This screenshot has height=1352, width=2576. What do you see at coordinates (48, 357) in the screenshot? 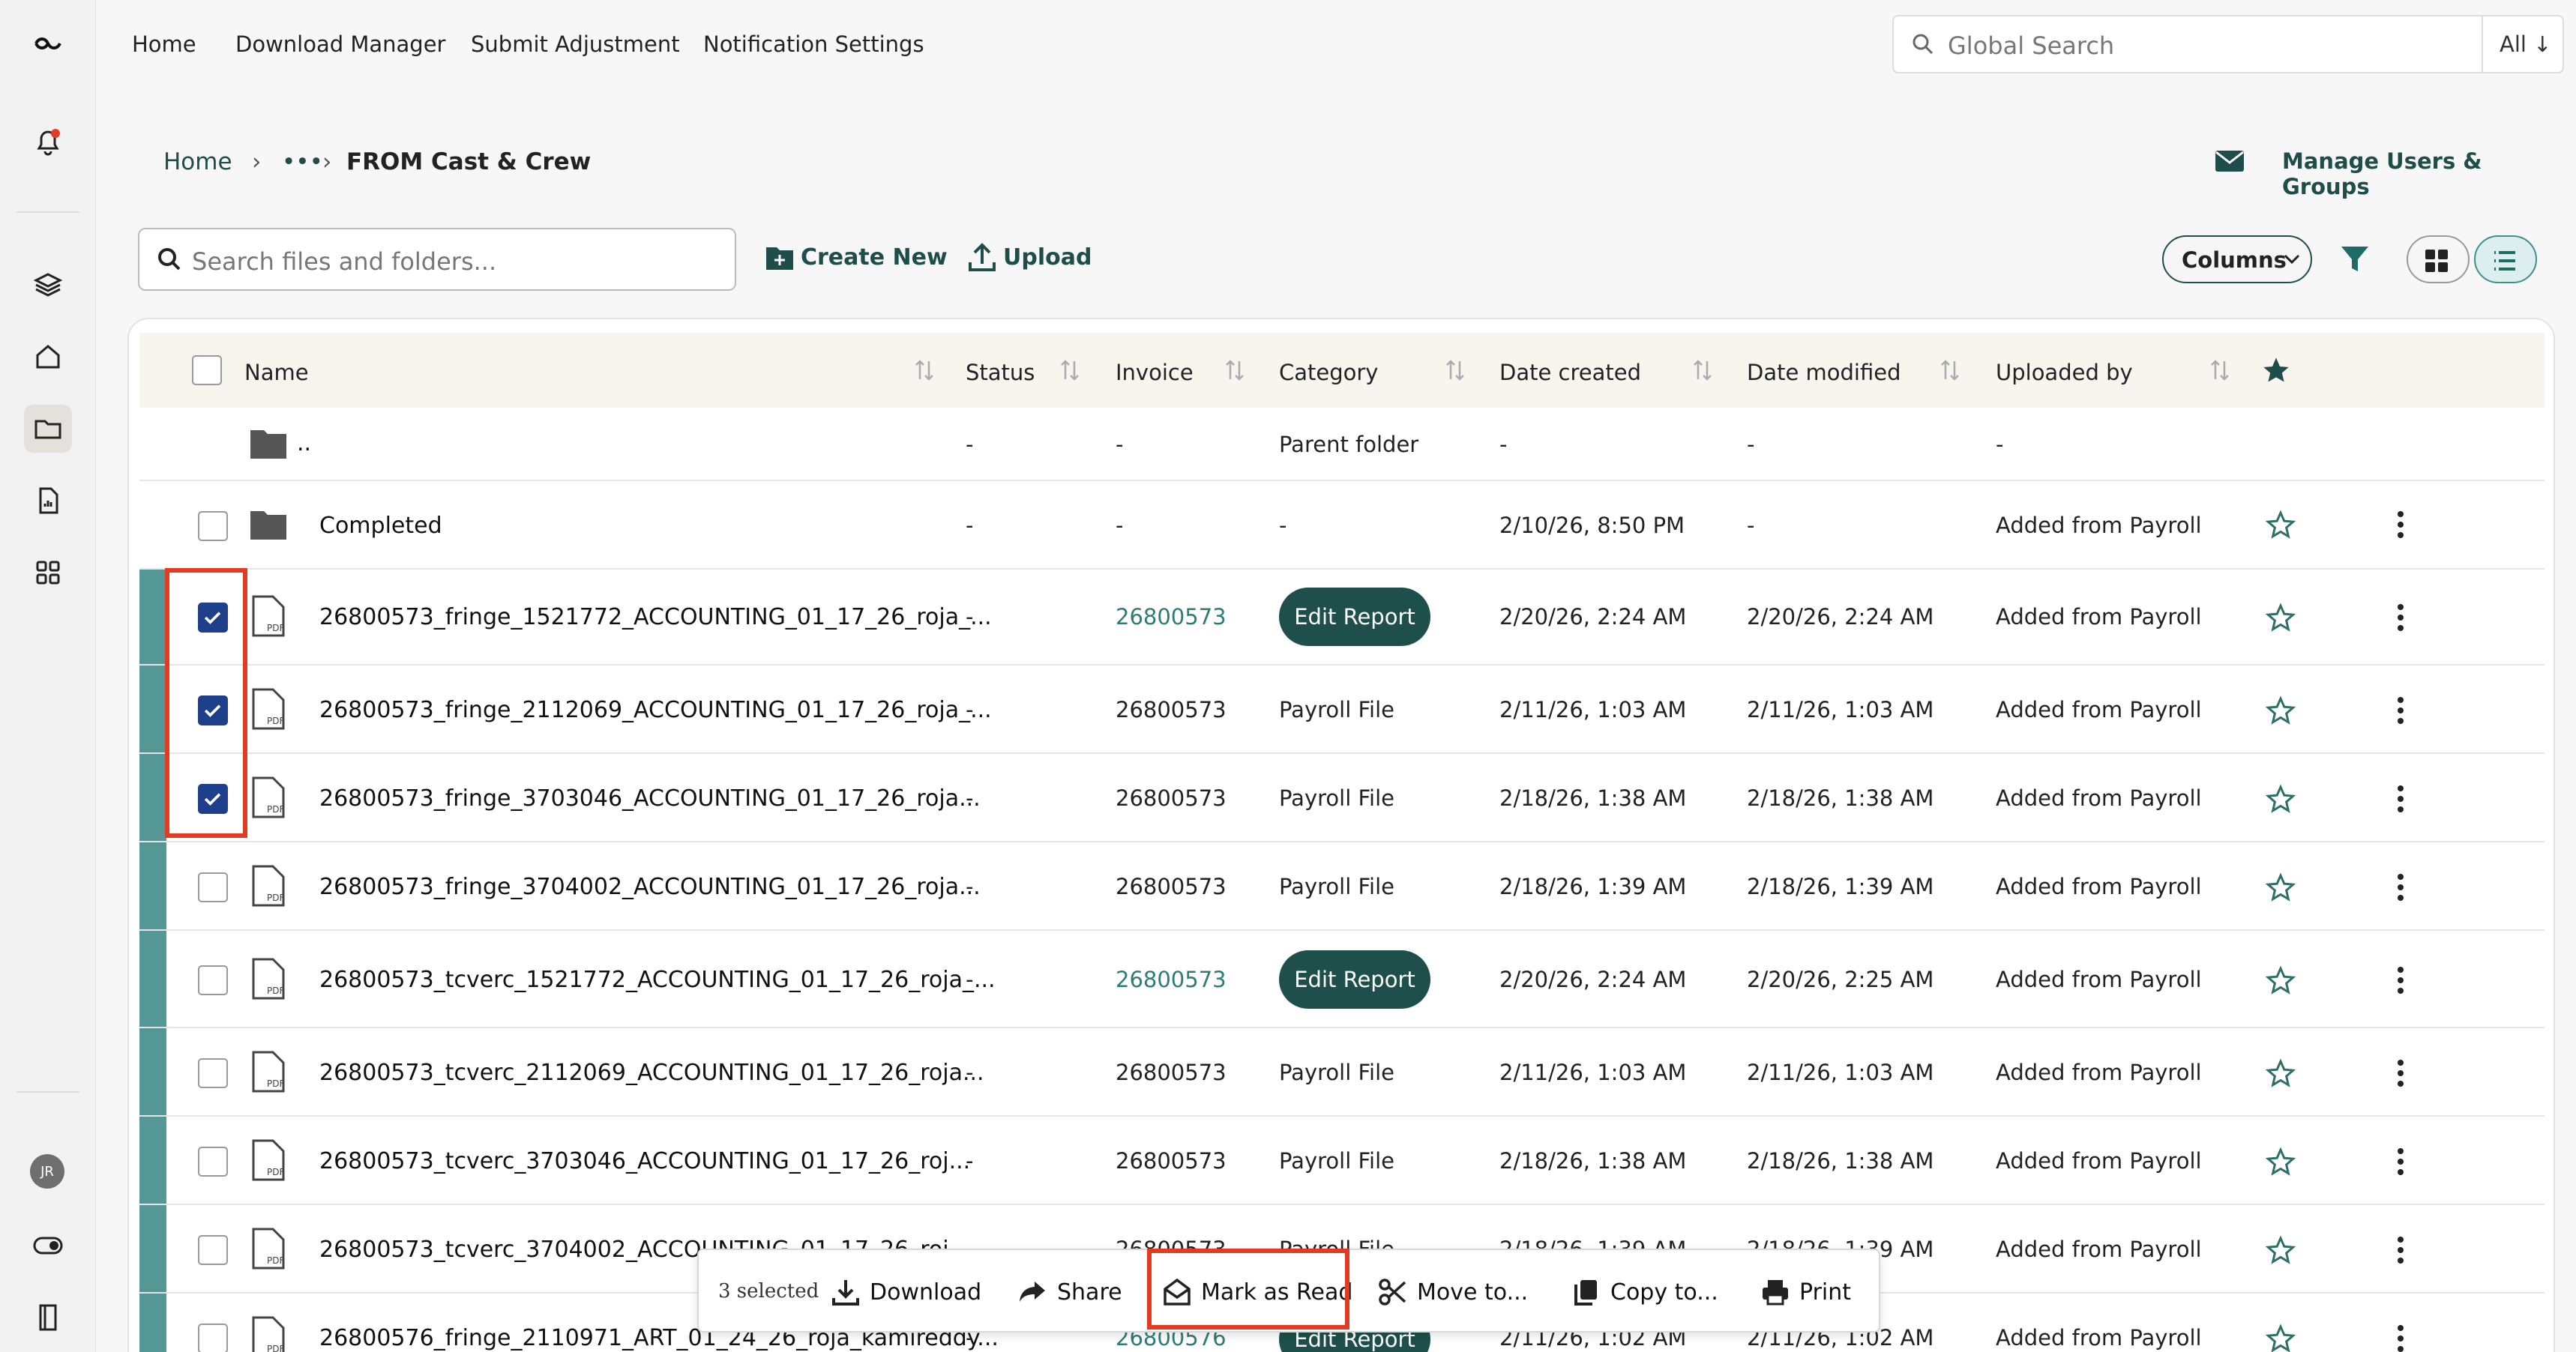
I see `home-icon` at bounding box center [48, 357].